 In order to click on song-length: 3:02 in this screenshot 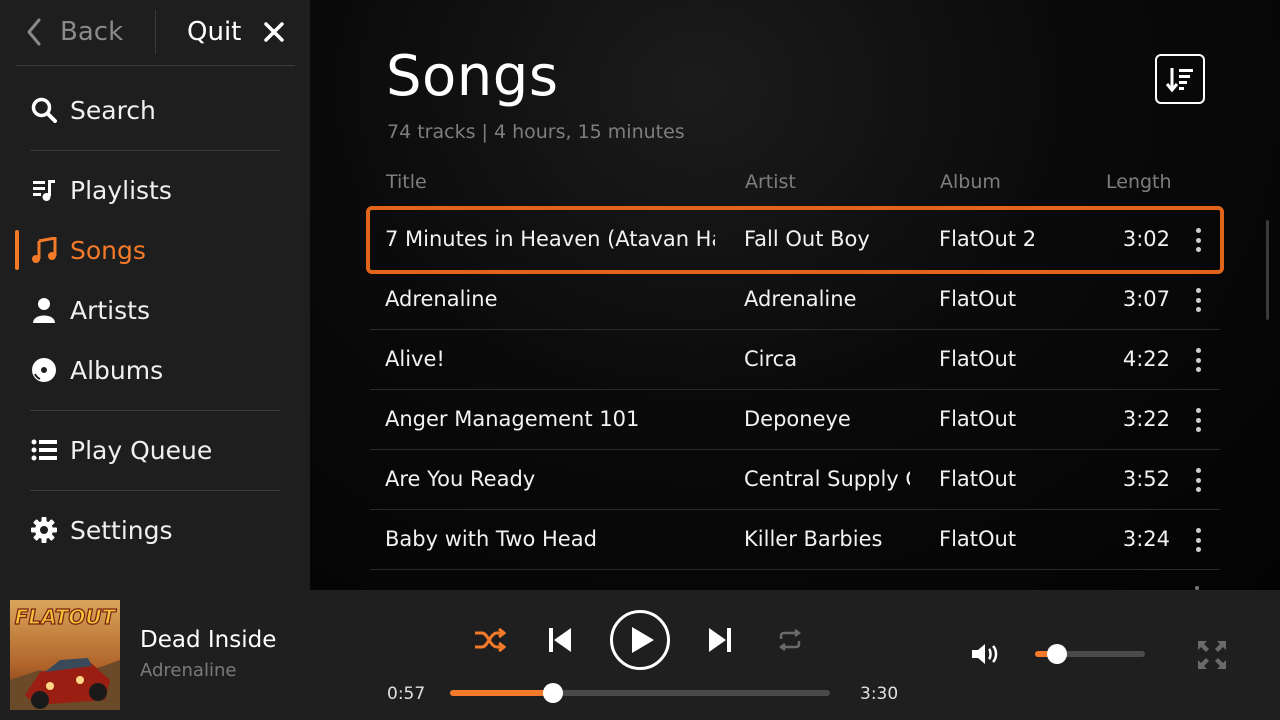, I will do `click(1146, 239)`.